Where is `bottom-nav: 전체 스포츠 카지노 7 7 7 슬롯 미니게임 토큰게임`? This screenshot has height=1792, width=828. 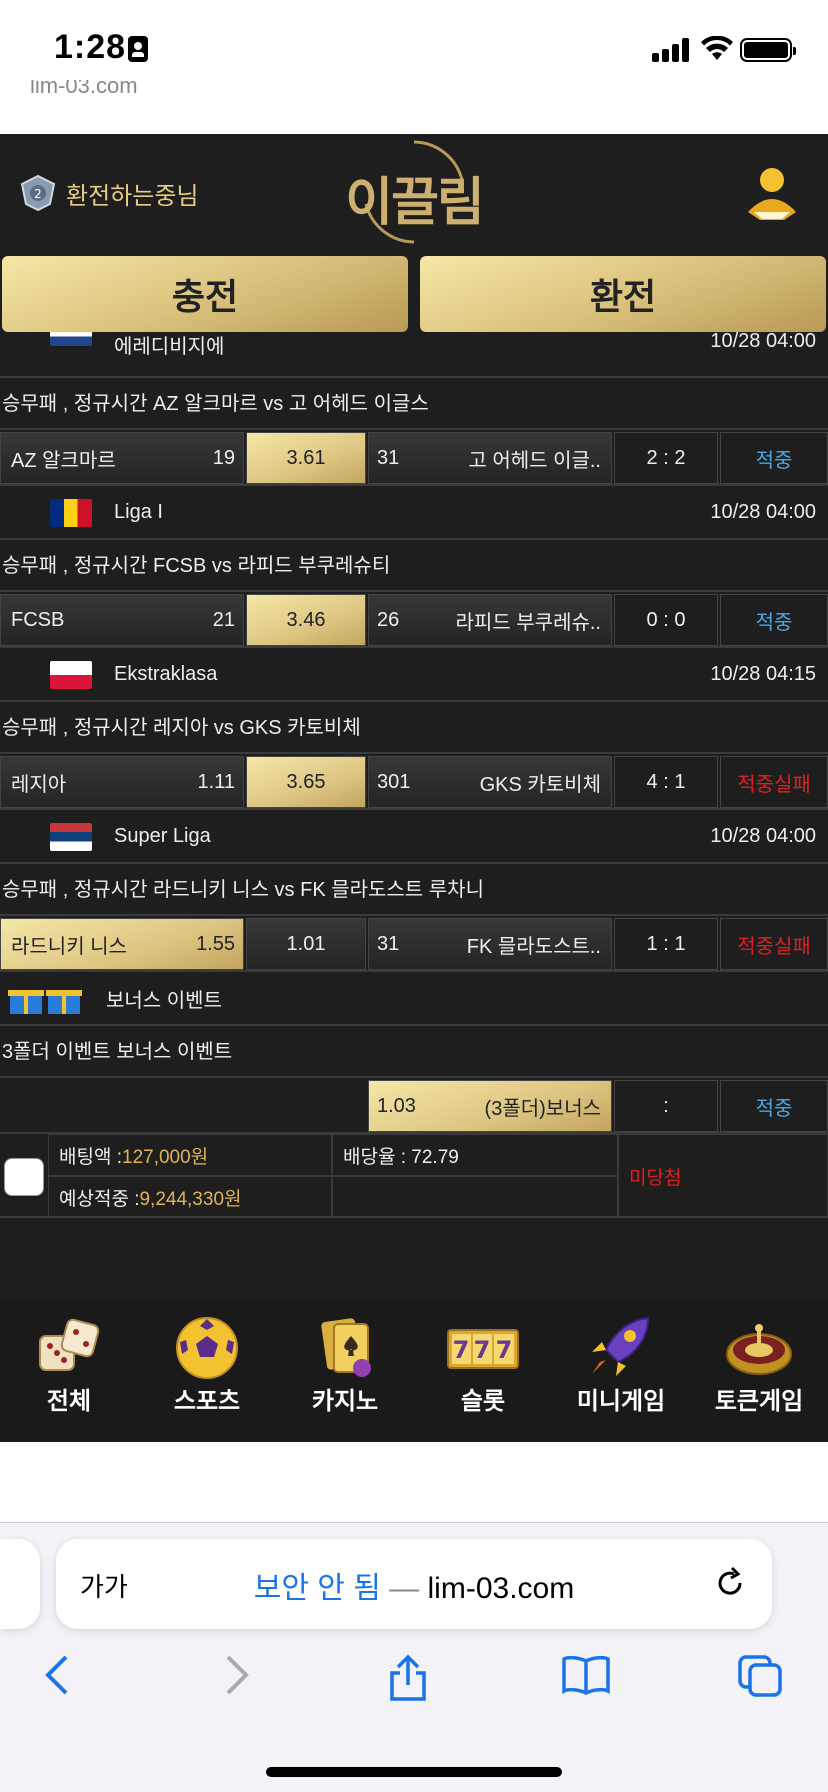
bottom-nav: 전체 스포츠 카지노 7 7 7 슬롯 미니게임 토큰게임 is located at coordinates (414, 1372).